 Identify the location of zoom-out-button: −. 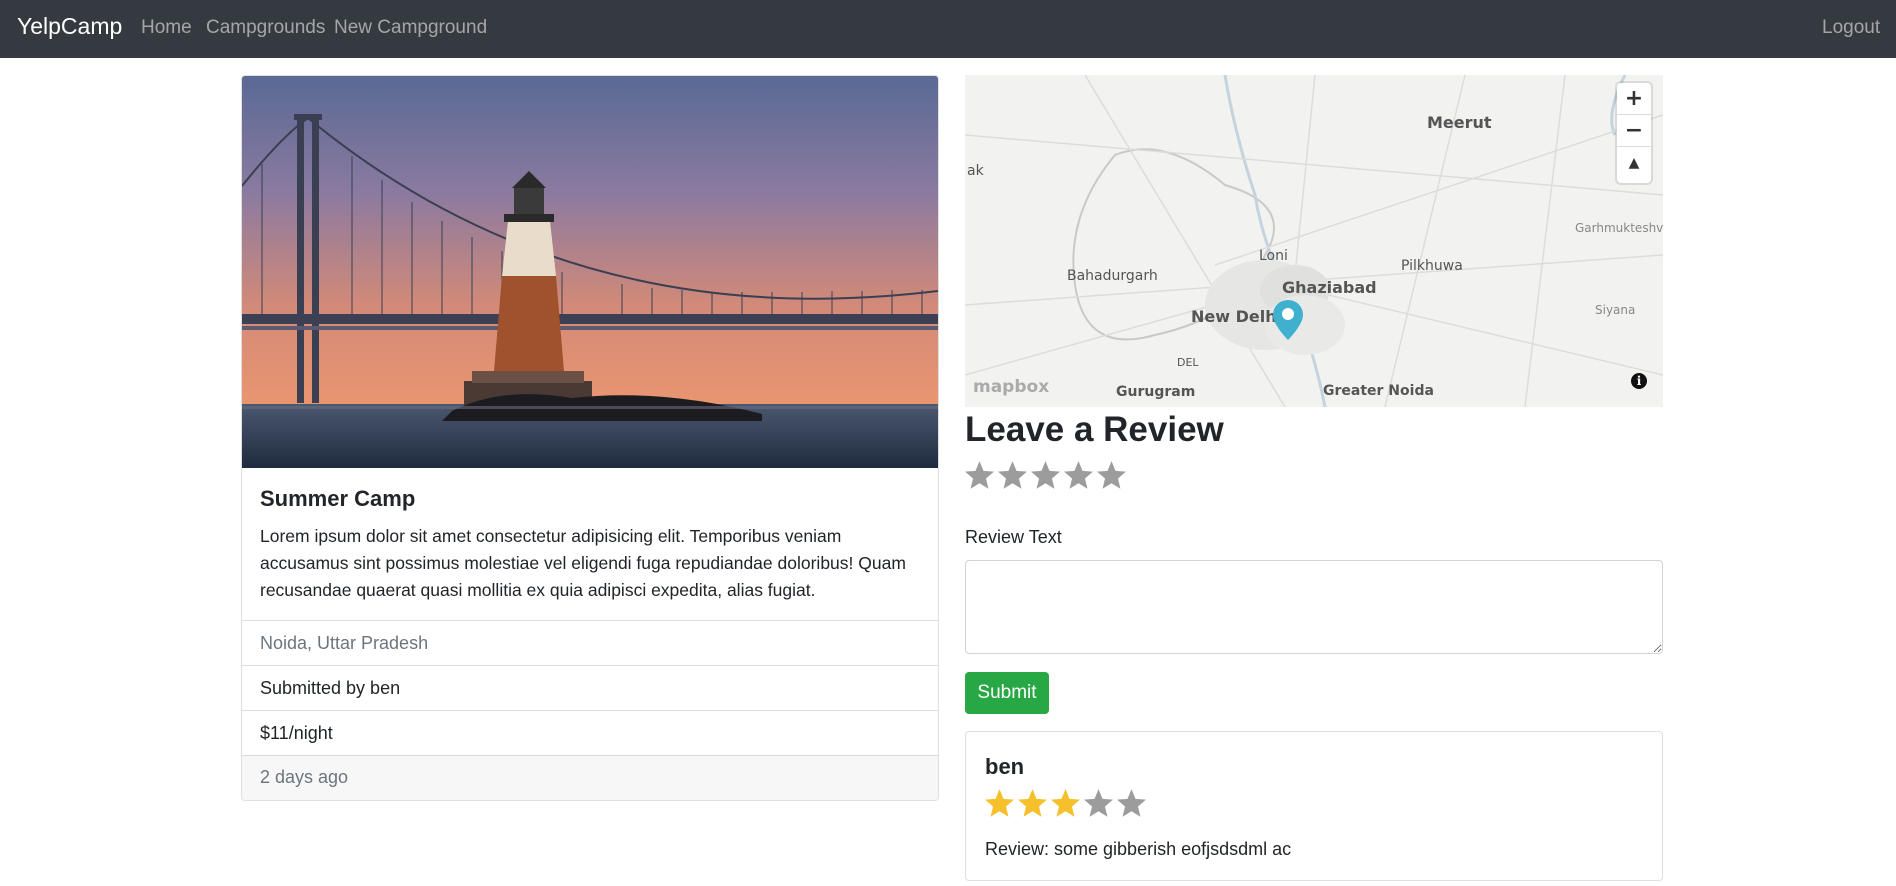
(1634, 131).